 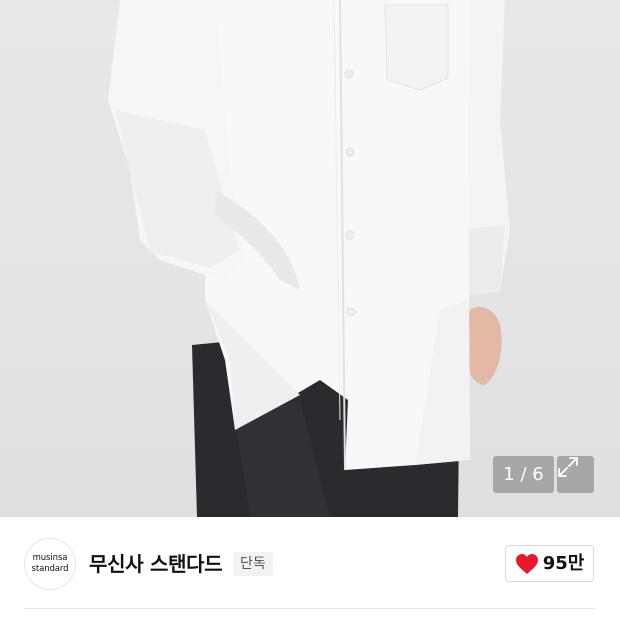 I want to click on image-counter: 1 / 6, so click(x=523, y=474).